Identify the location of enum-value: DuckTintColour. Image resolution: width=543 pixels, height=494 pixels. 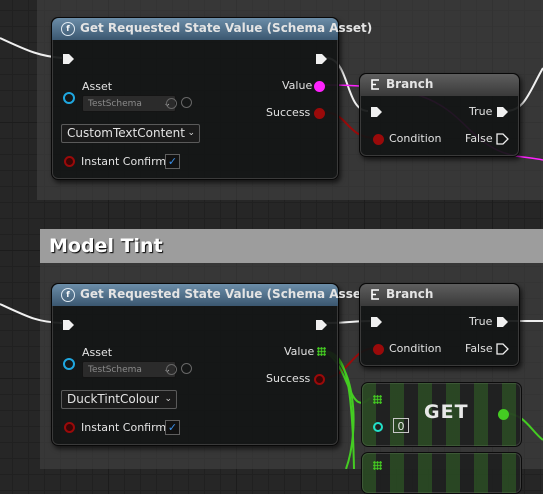
(113, 399).